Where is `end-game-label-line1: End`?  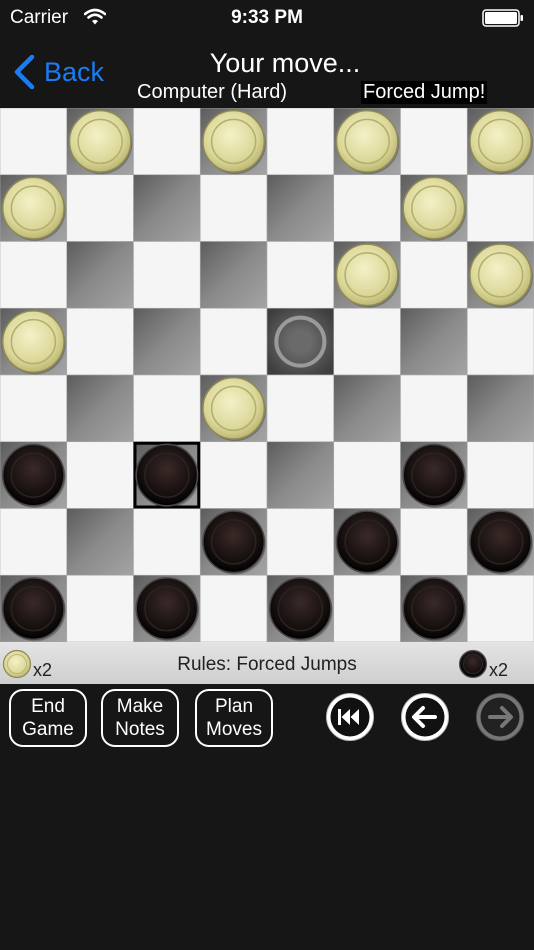 end-game-label-line1: End is located at coordinates (48, 706).